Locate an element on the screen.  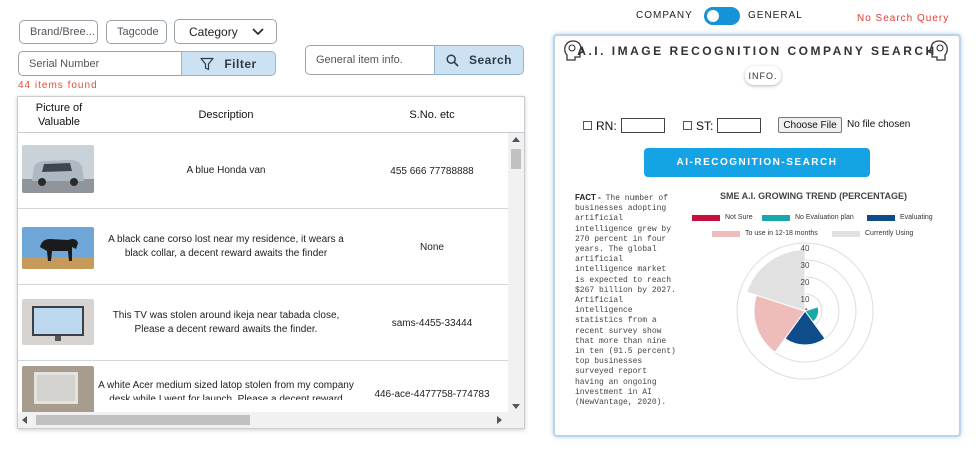
column-header-sno: S.No. etc is located at coordinates (432, 115).